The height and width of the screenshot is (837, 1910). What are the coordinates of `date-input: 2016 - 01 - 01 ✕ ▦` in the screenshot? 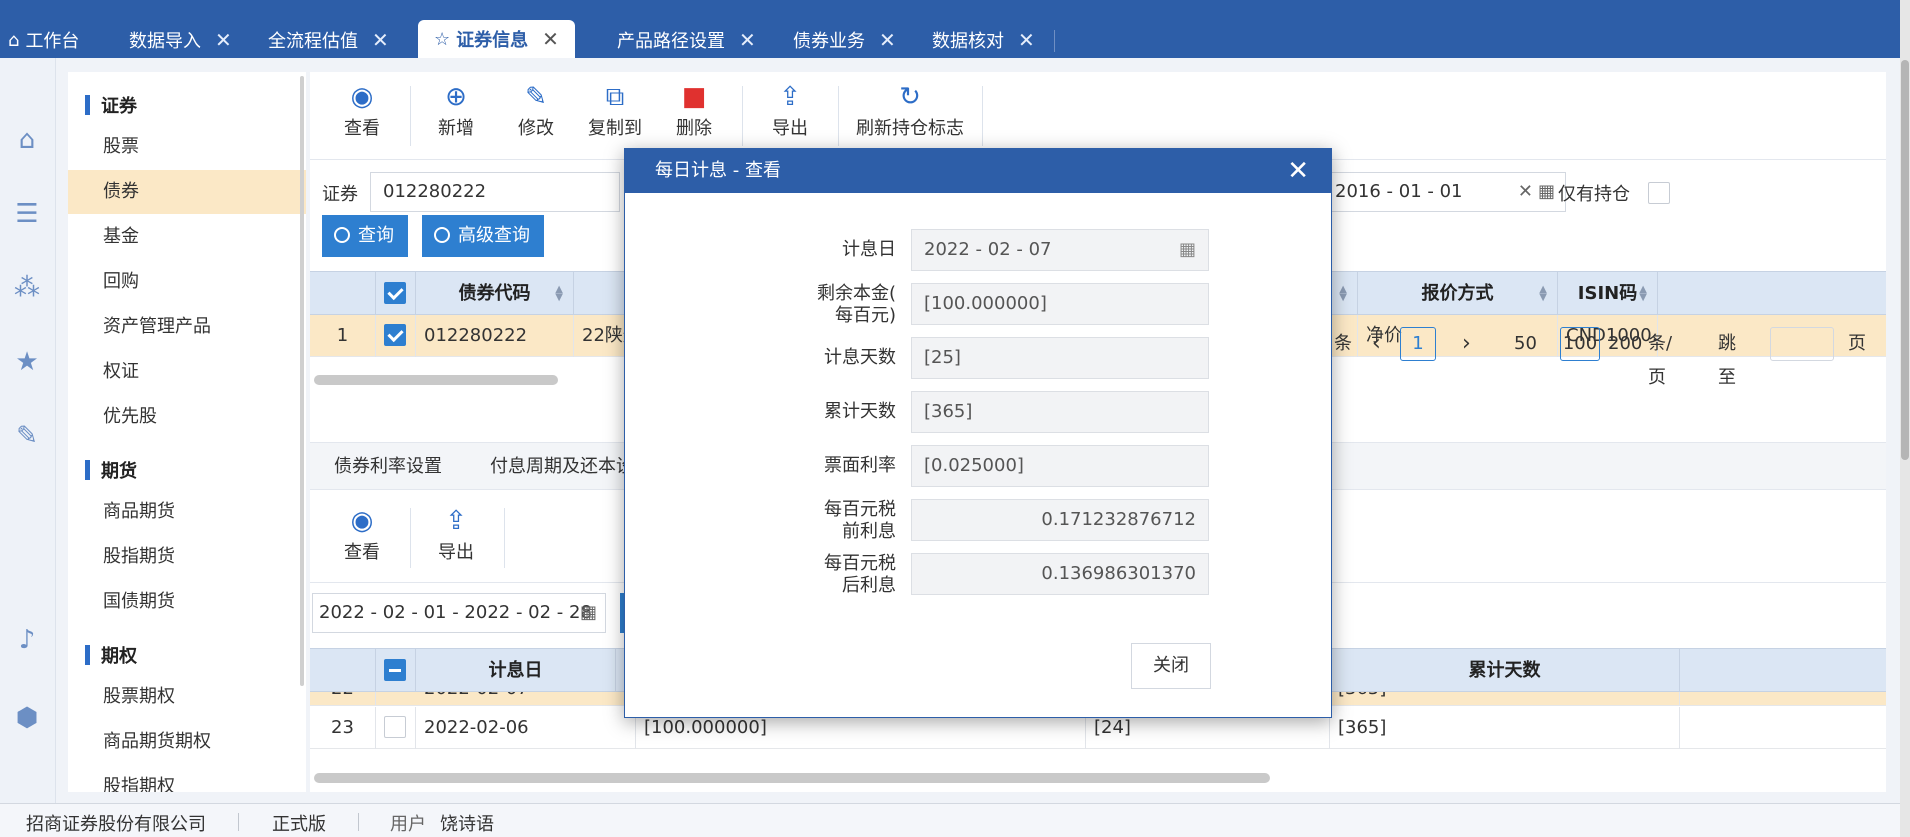 It's located at (1443, 192).